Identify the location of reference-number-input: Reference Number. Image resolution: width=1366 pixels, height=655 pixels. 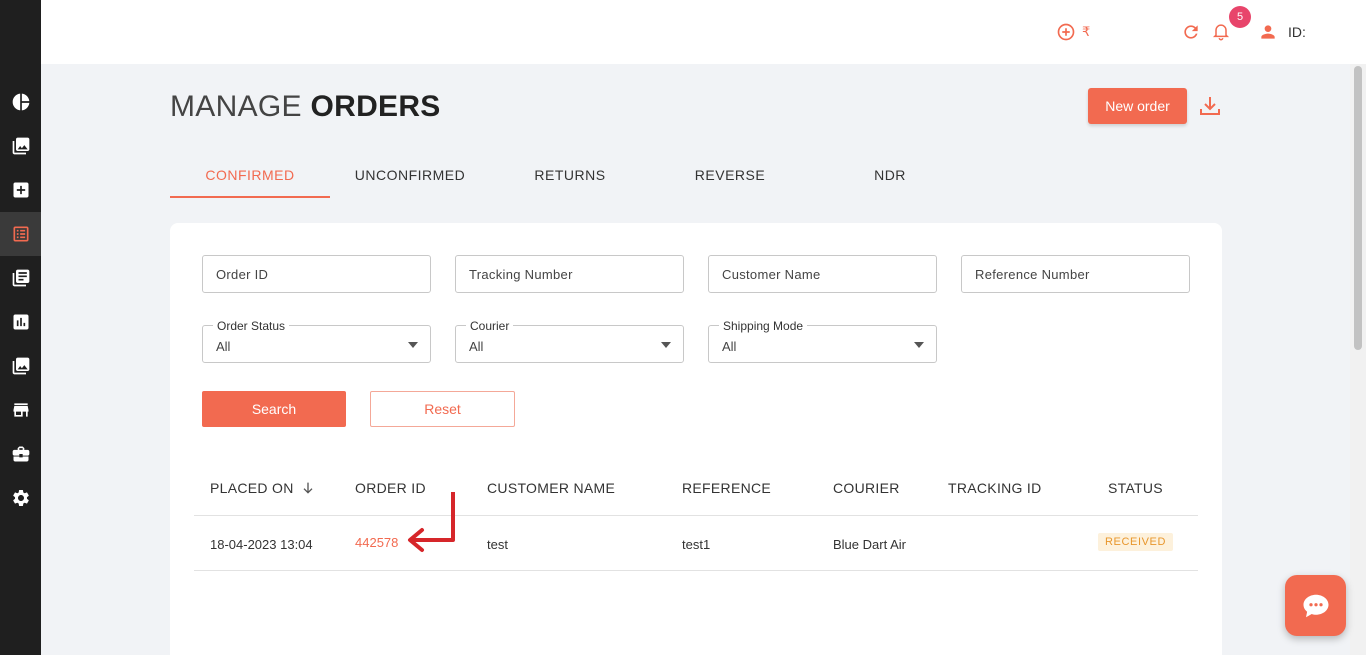
(1075, 274).